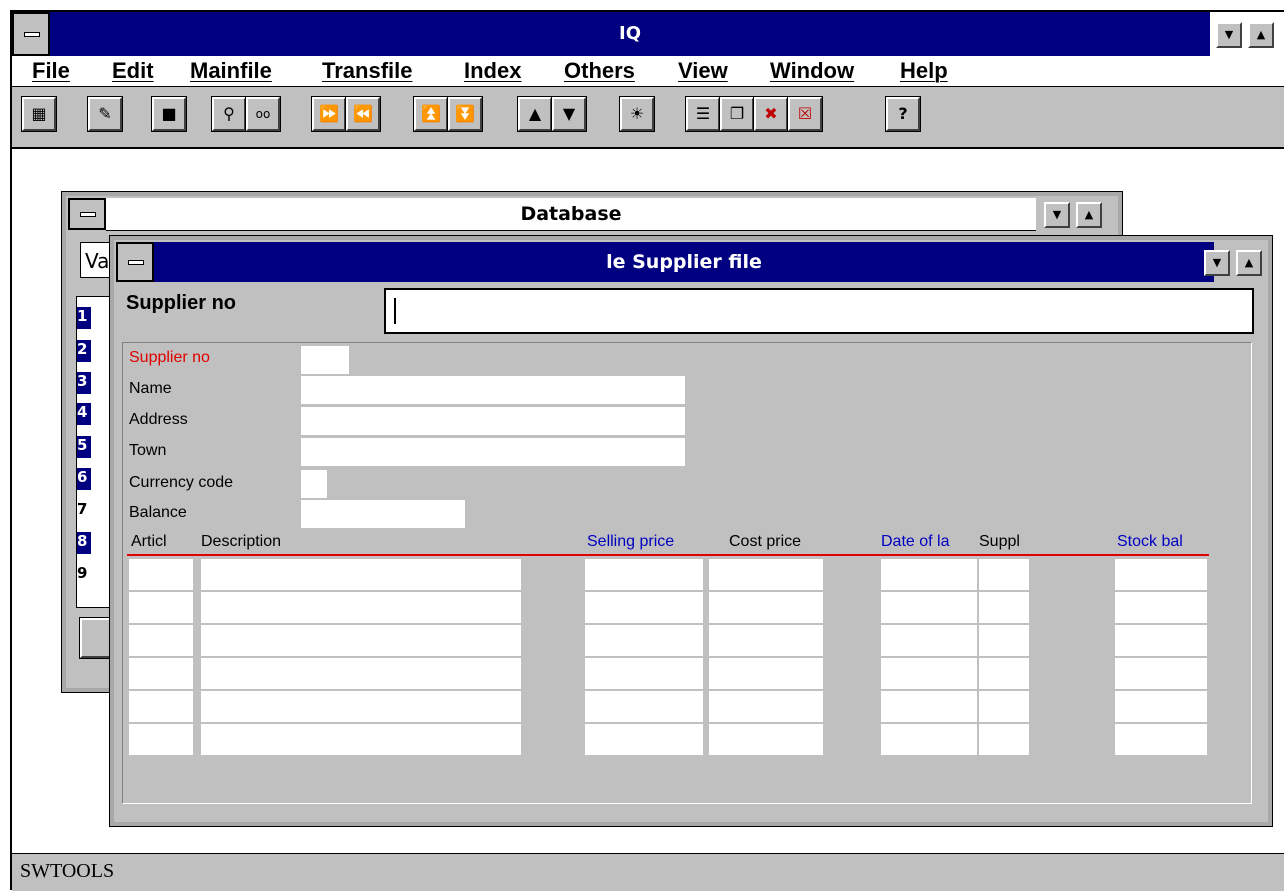  Describe the element at coordinates (31, 34) in the screenshot. I see `app-system-menu-button` at that location.